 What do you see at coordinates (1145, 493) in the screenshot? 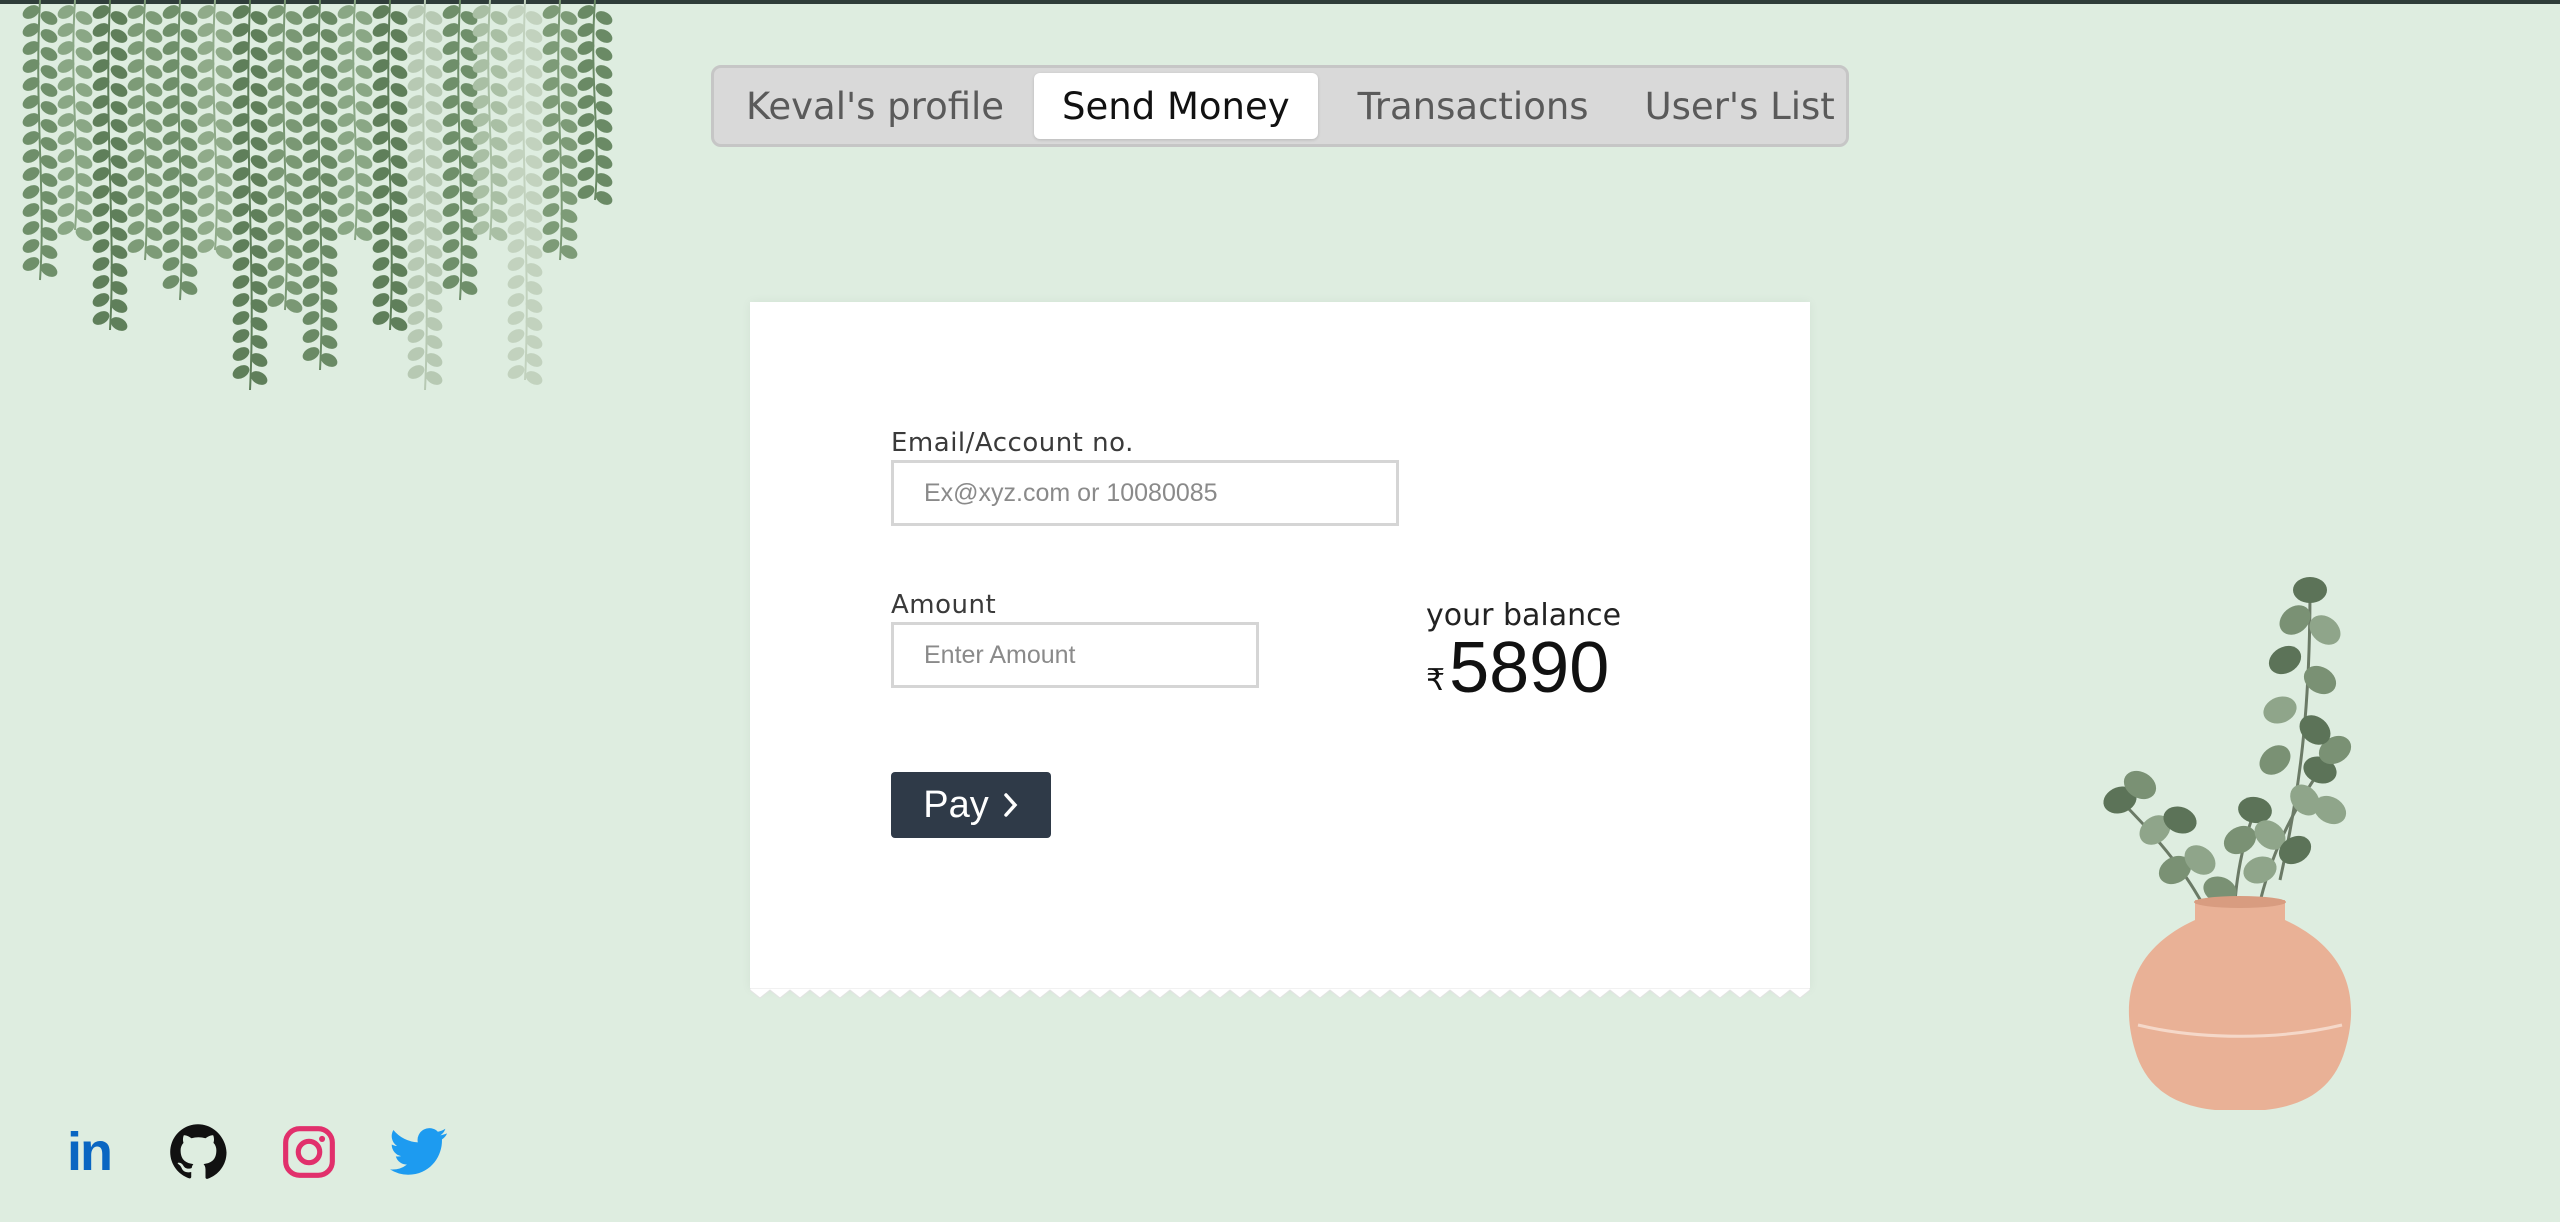
I see `email-field` at bounding box center [1145, 493].